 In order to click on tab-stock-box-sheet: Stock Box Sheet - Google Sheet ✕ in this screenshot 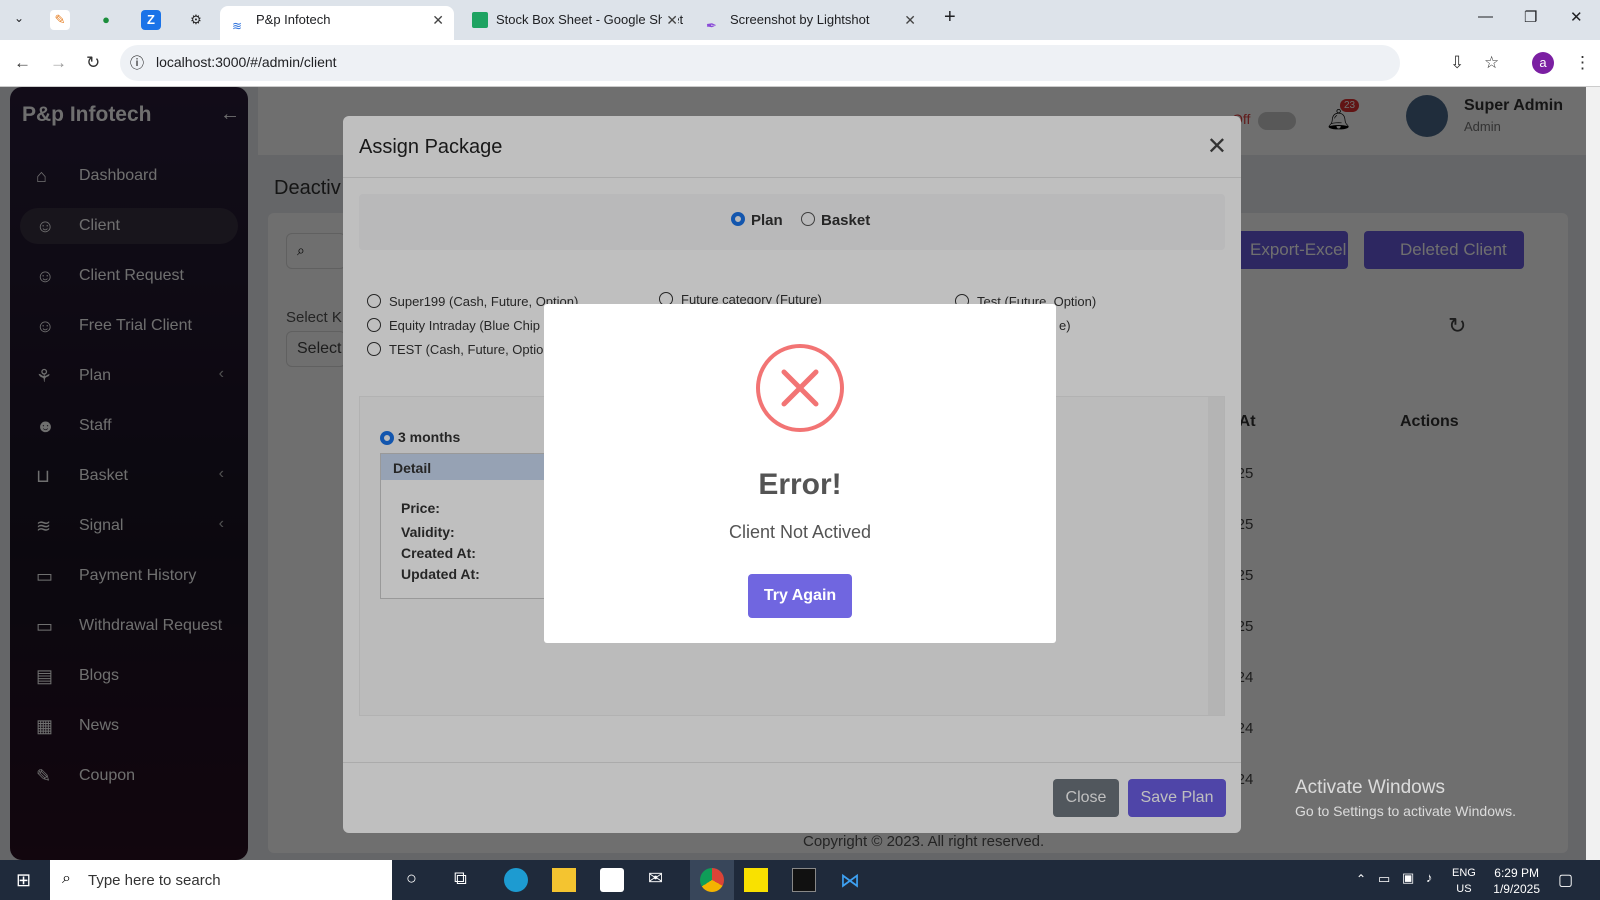, I will do `click(574, 23)`.